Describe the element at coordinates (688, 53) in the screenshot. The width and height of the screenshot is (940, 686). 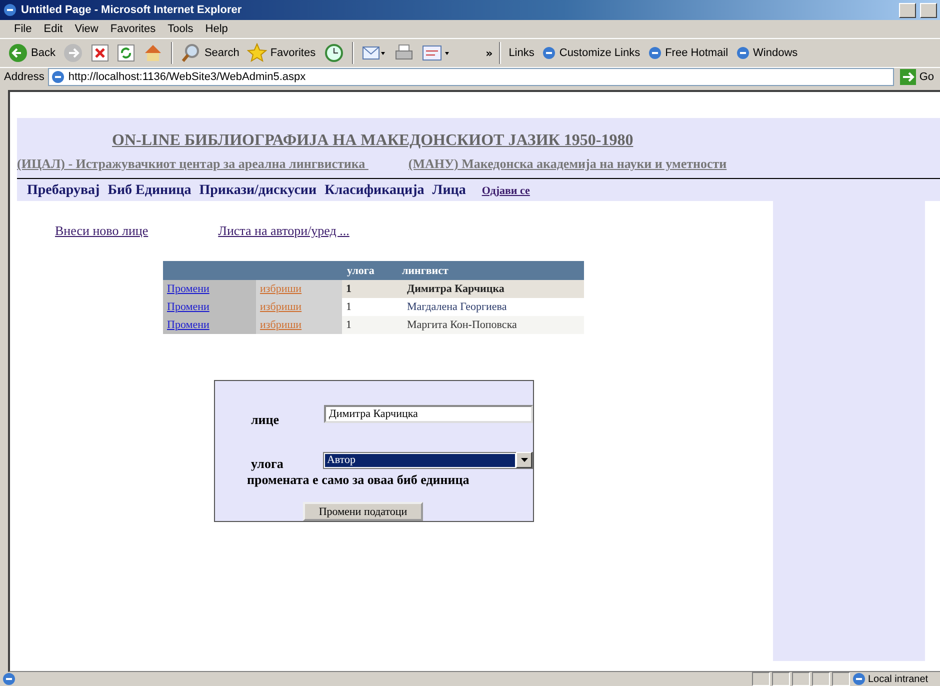
I see `link-button: Free Hotmail` at that location.